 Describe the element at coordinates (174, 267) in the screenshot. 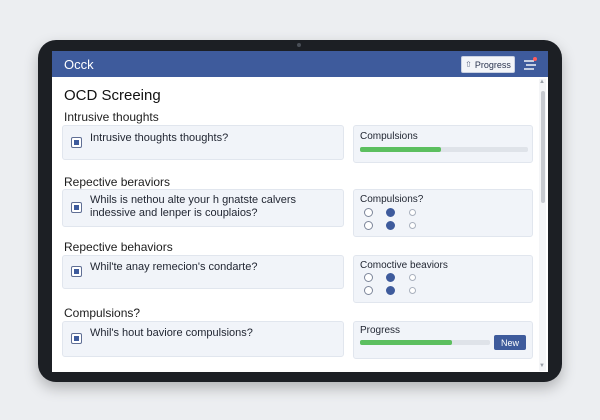

I see `question-text: Whil'te anay remecion's condarte?` at that location.